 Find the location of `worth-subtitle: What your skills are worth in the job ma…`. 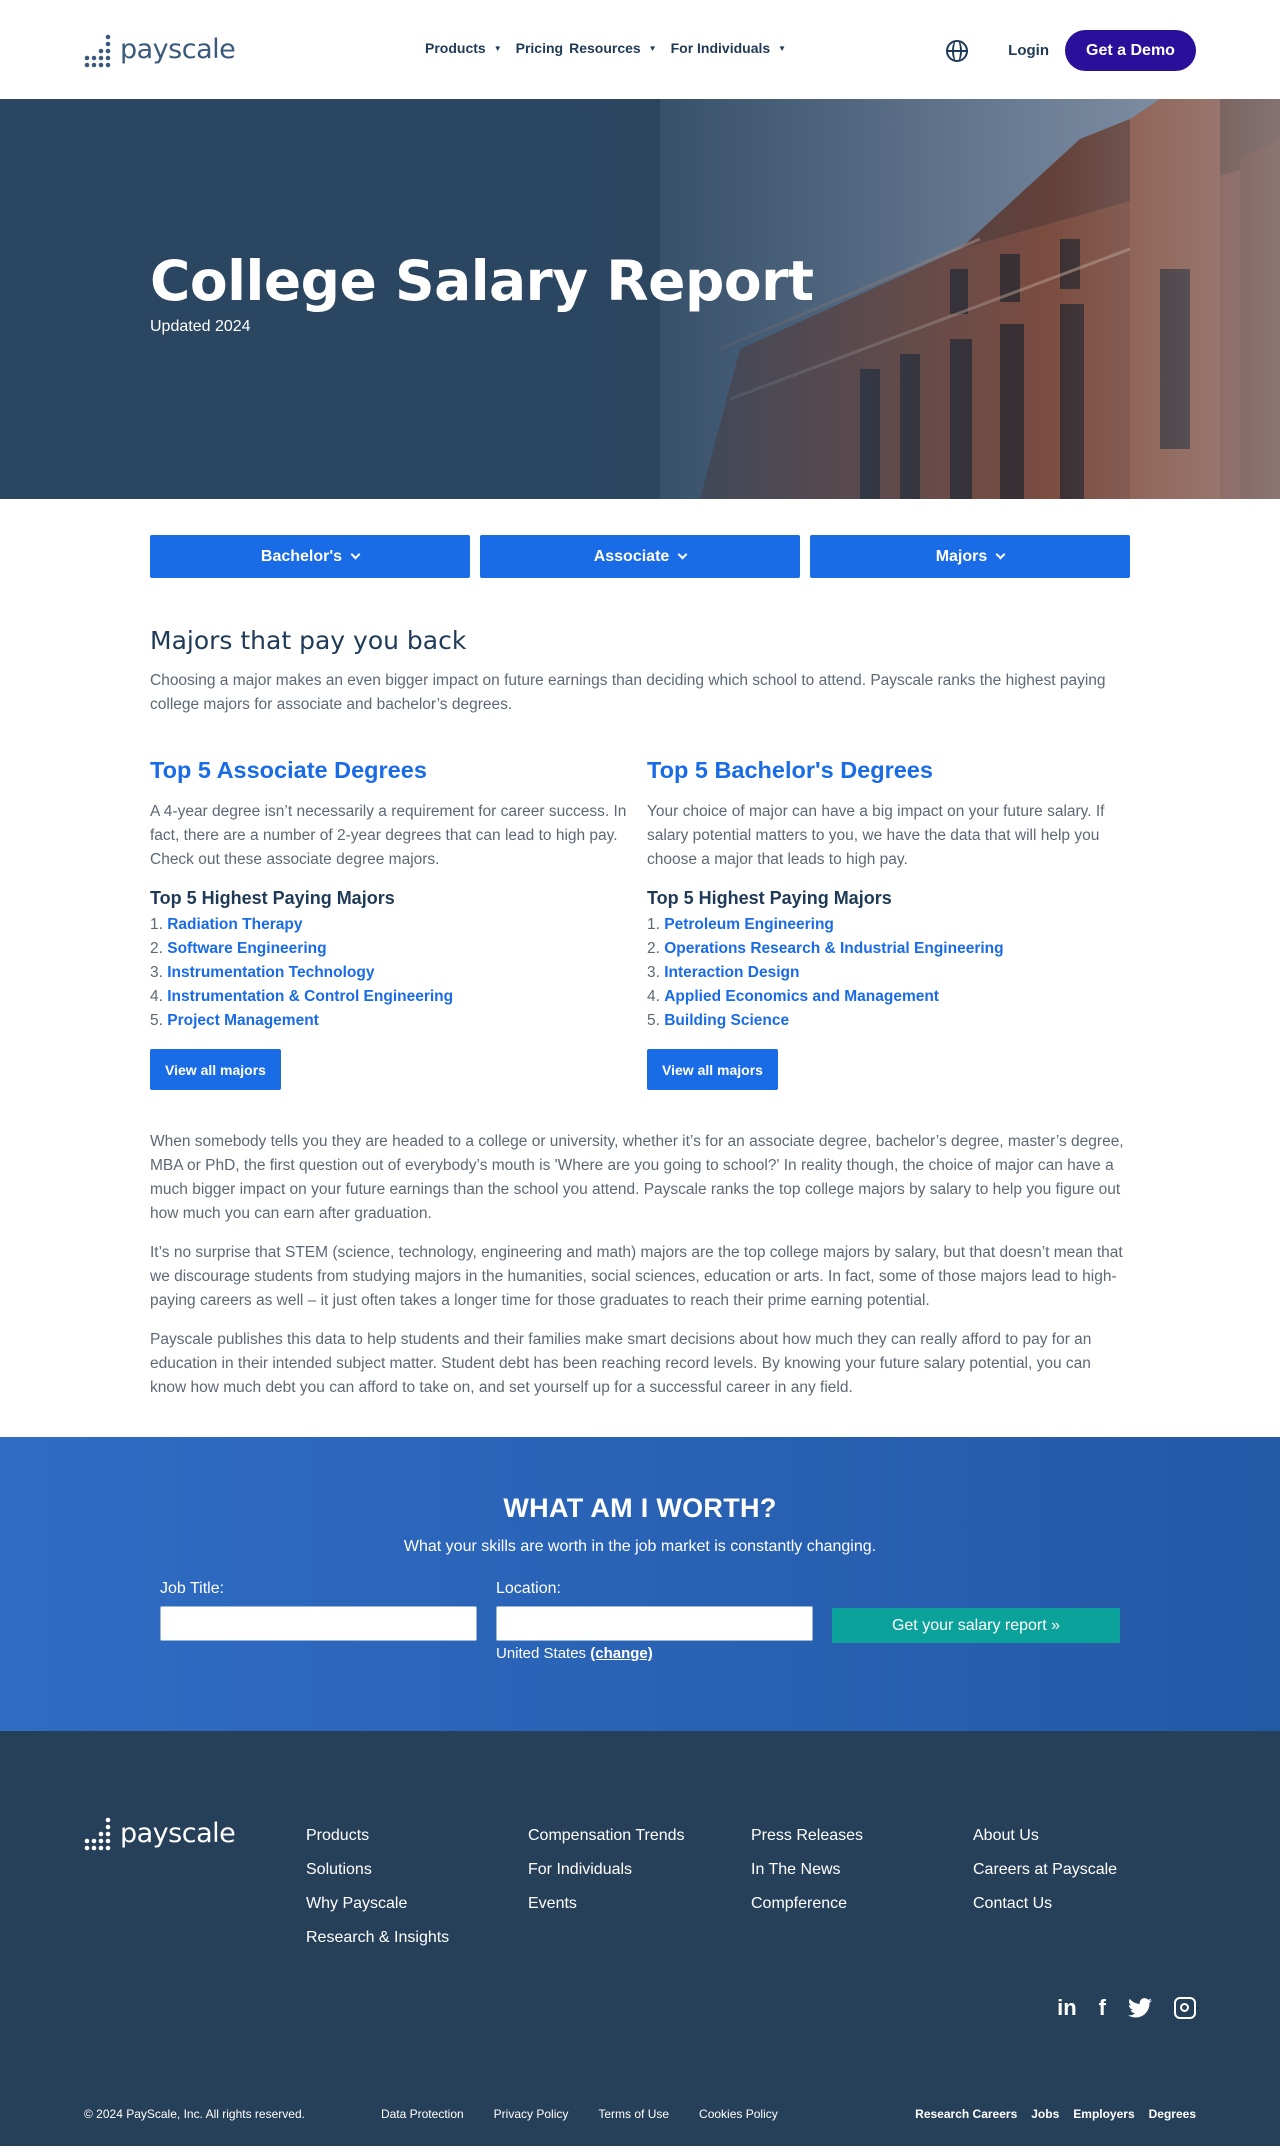

worth-subtitle: What your skills are worth in the job ma… is located at coordinates (640, 1546).